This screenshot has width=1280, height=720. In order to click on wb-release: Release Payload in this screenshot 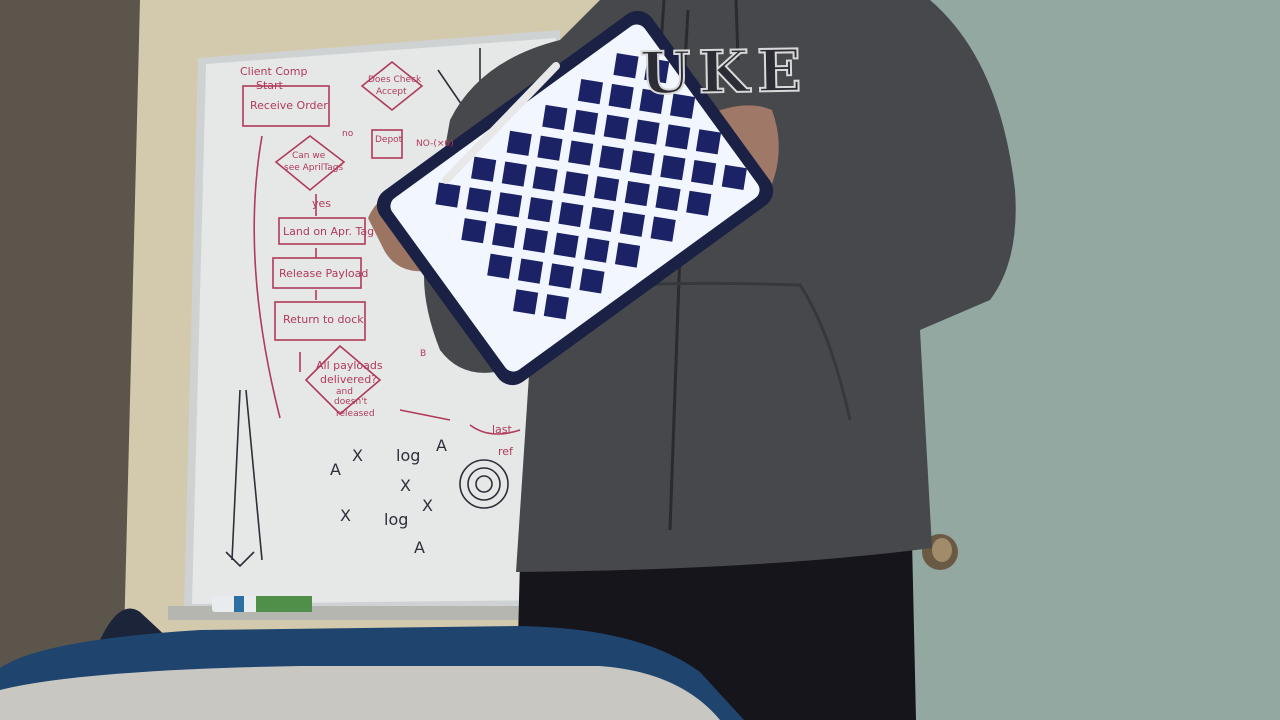, I will do `click(324, 273)`.